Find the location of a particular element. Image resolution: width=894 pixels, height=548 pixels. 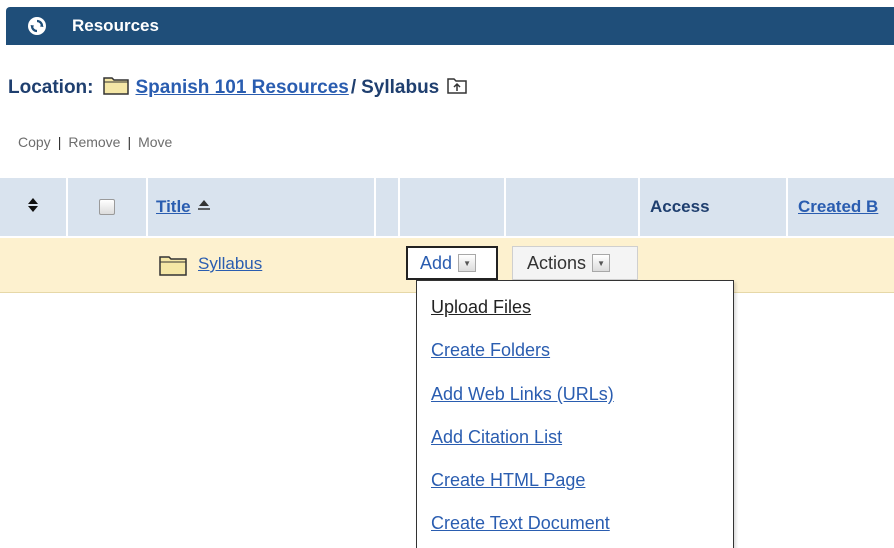

tool-header-bar: Resources is located at coordinates (450, 26).